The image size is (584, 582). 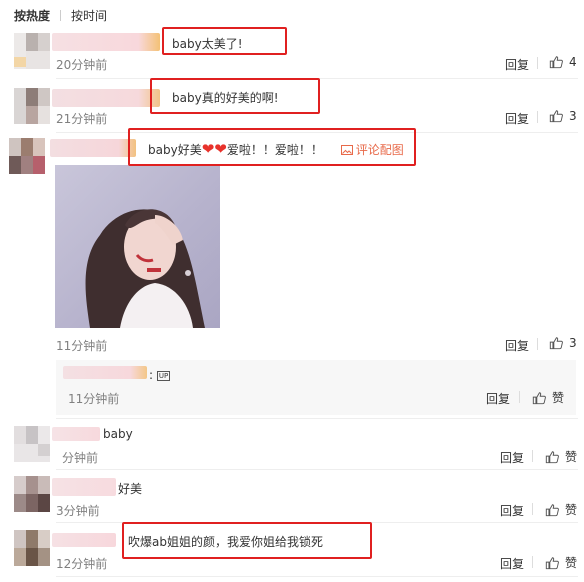 What do you see at coordinates (346, 150) in the screenshot?
I see `image-icon` at bounding box center [346, 150].